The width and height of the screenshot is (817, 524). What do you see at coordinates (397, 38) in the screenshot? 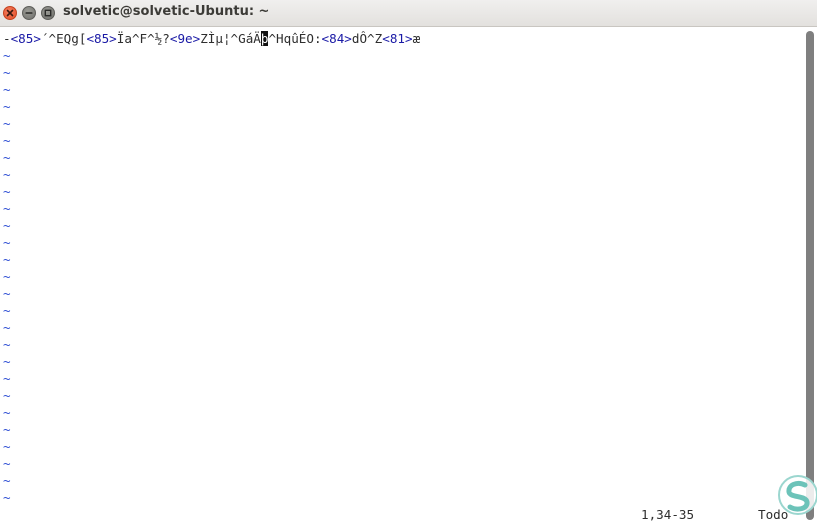
I see `escape-sequence: <81>` at bounding box center [397, 38].